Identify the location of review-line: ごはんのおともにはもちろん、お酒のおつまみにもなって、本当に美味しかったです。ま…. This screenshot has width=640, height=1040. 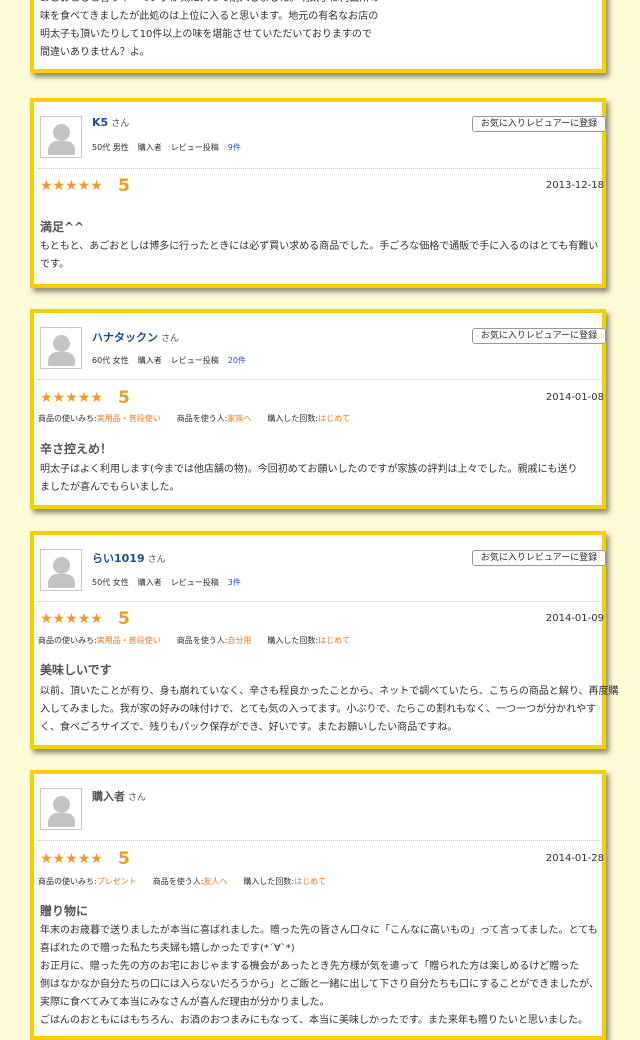
(314, 1020).